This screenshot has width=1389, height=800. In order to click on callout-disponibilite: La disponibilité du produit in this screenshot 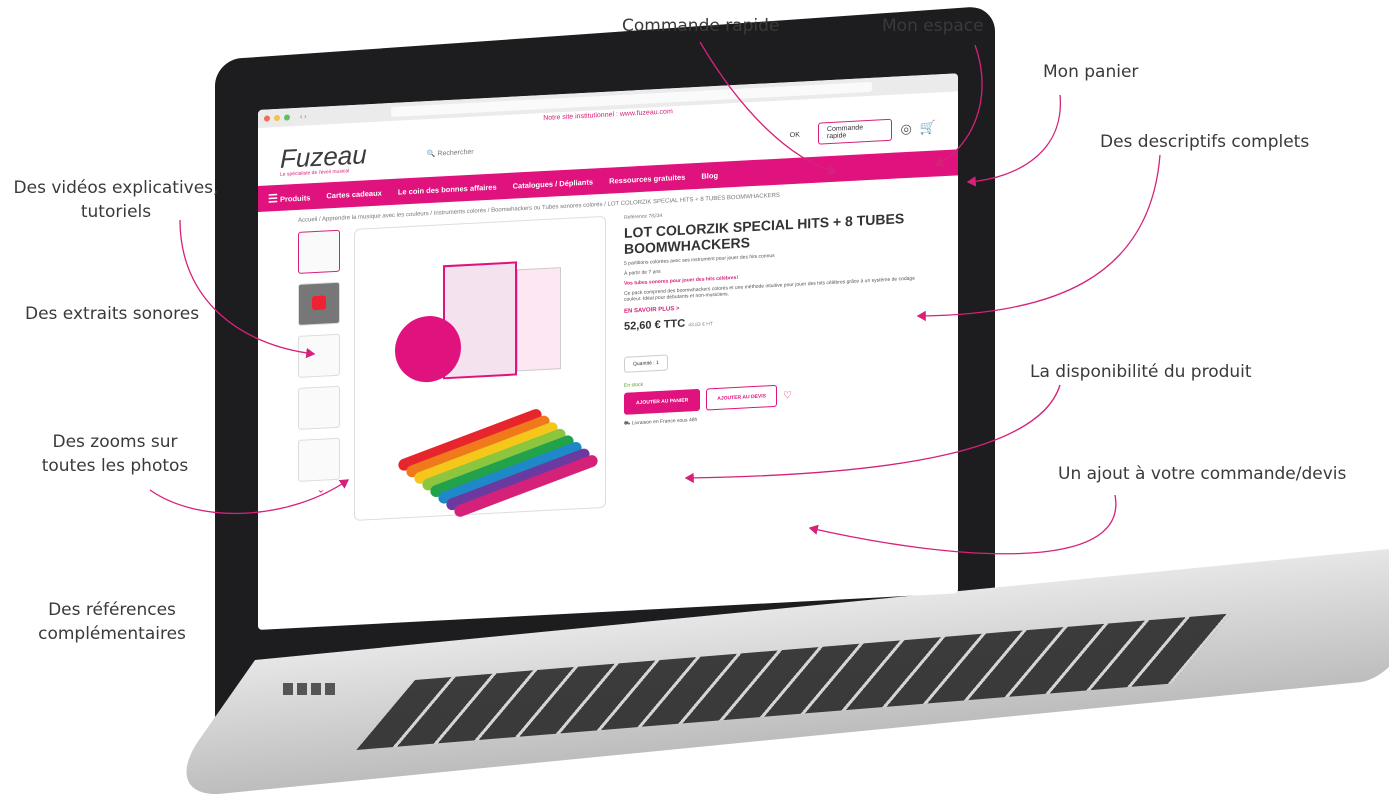, I will do `click(1141, 372)`.